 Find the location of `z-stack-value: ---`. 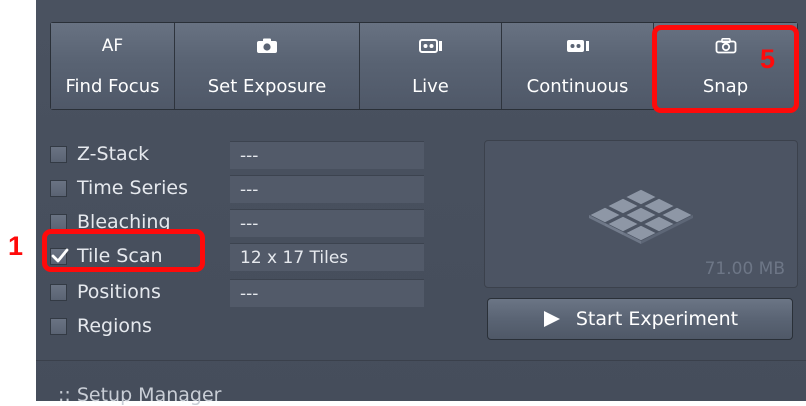

z-stack-value: --- is located at coordinates (327, 155).